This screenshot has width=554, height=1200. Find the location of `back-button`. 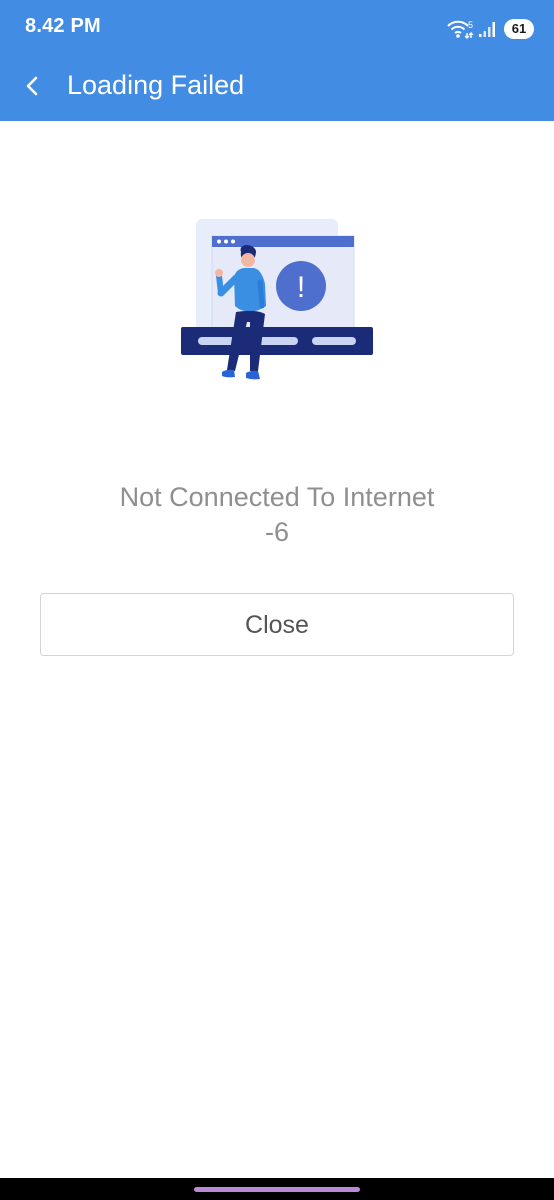

back-button is located at coordinates (32, 86).